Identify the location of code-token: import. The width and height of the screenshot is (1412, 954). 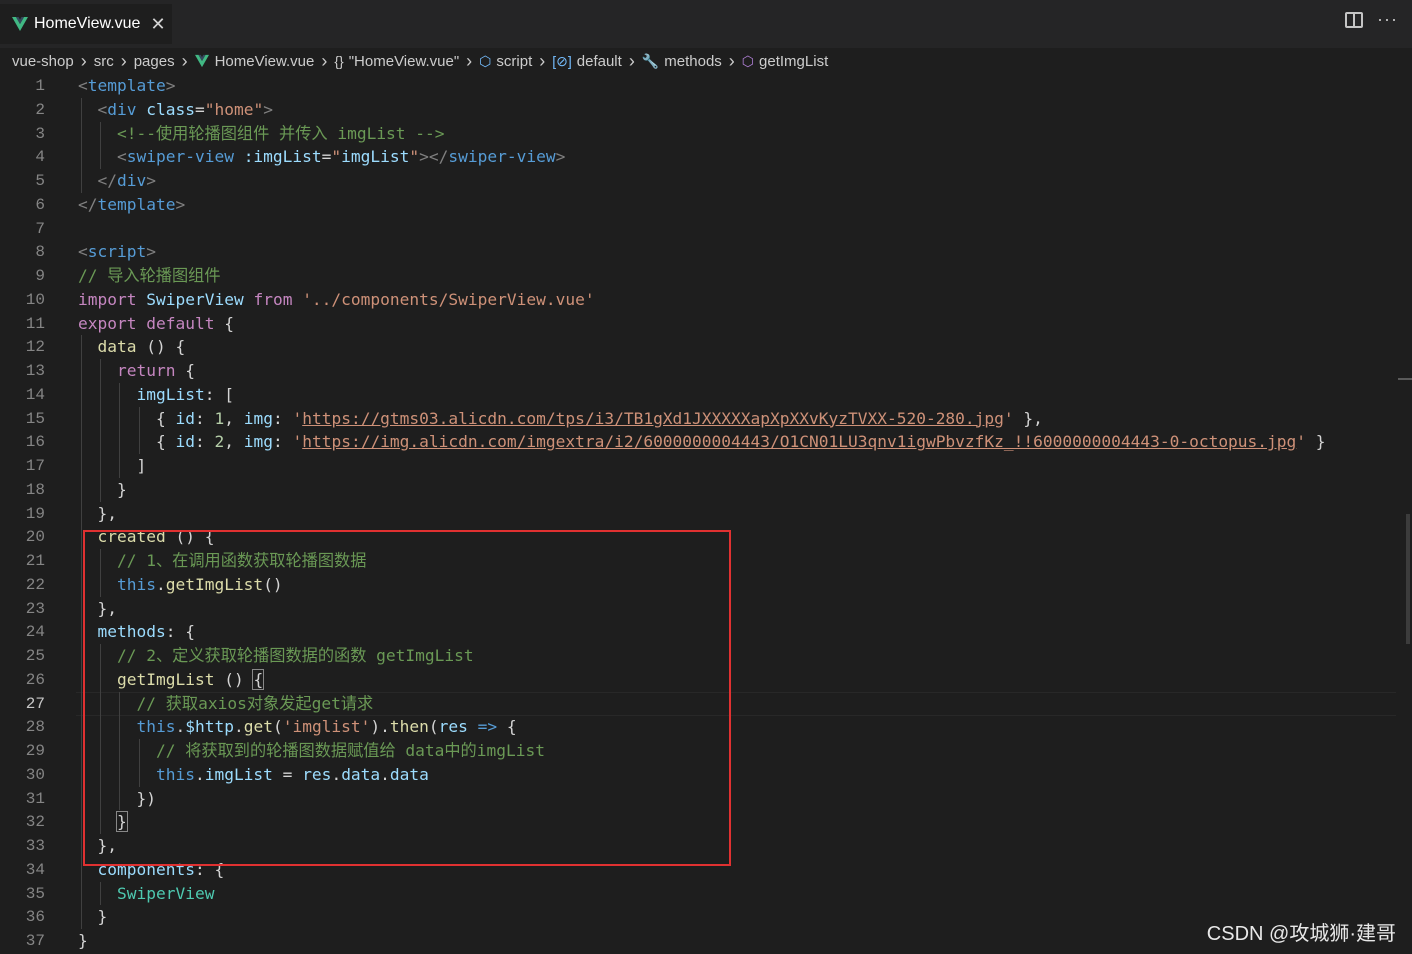
(107, 299).